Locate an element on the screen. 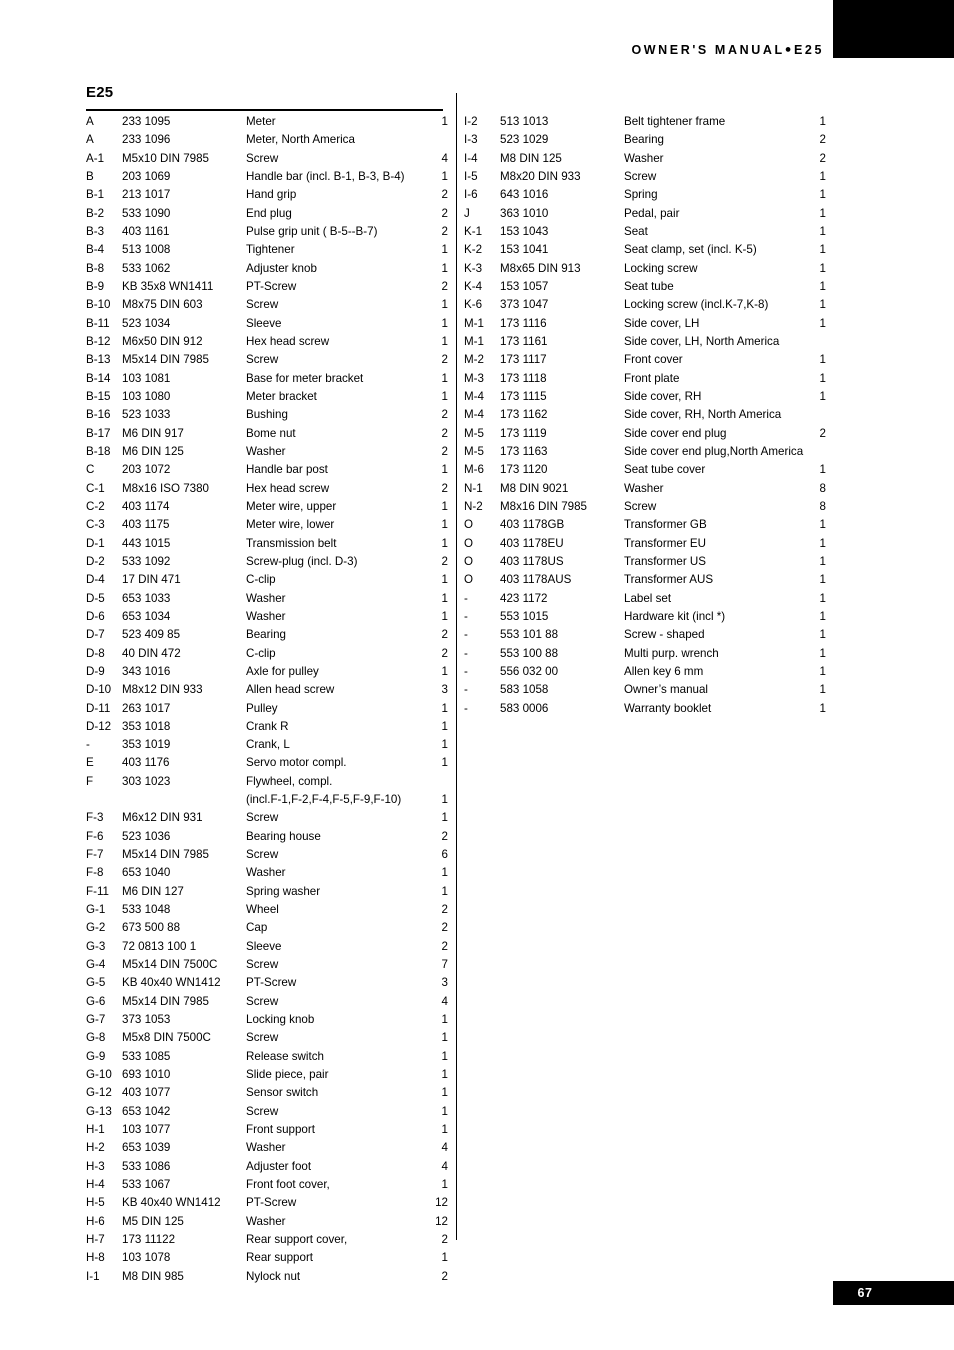 This screenshot has height=1350, width=954. part-number: 153 1043 is located at coordinates (524, 231).